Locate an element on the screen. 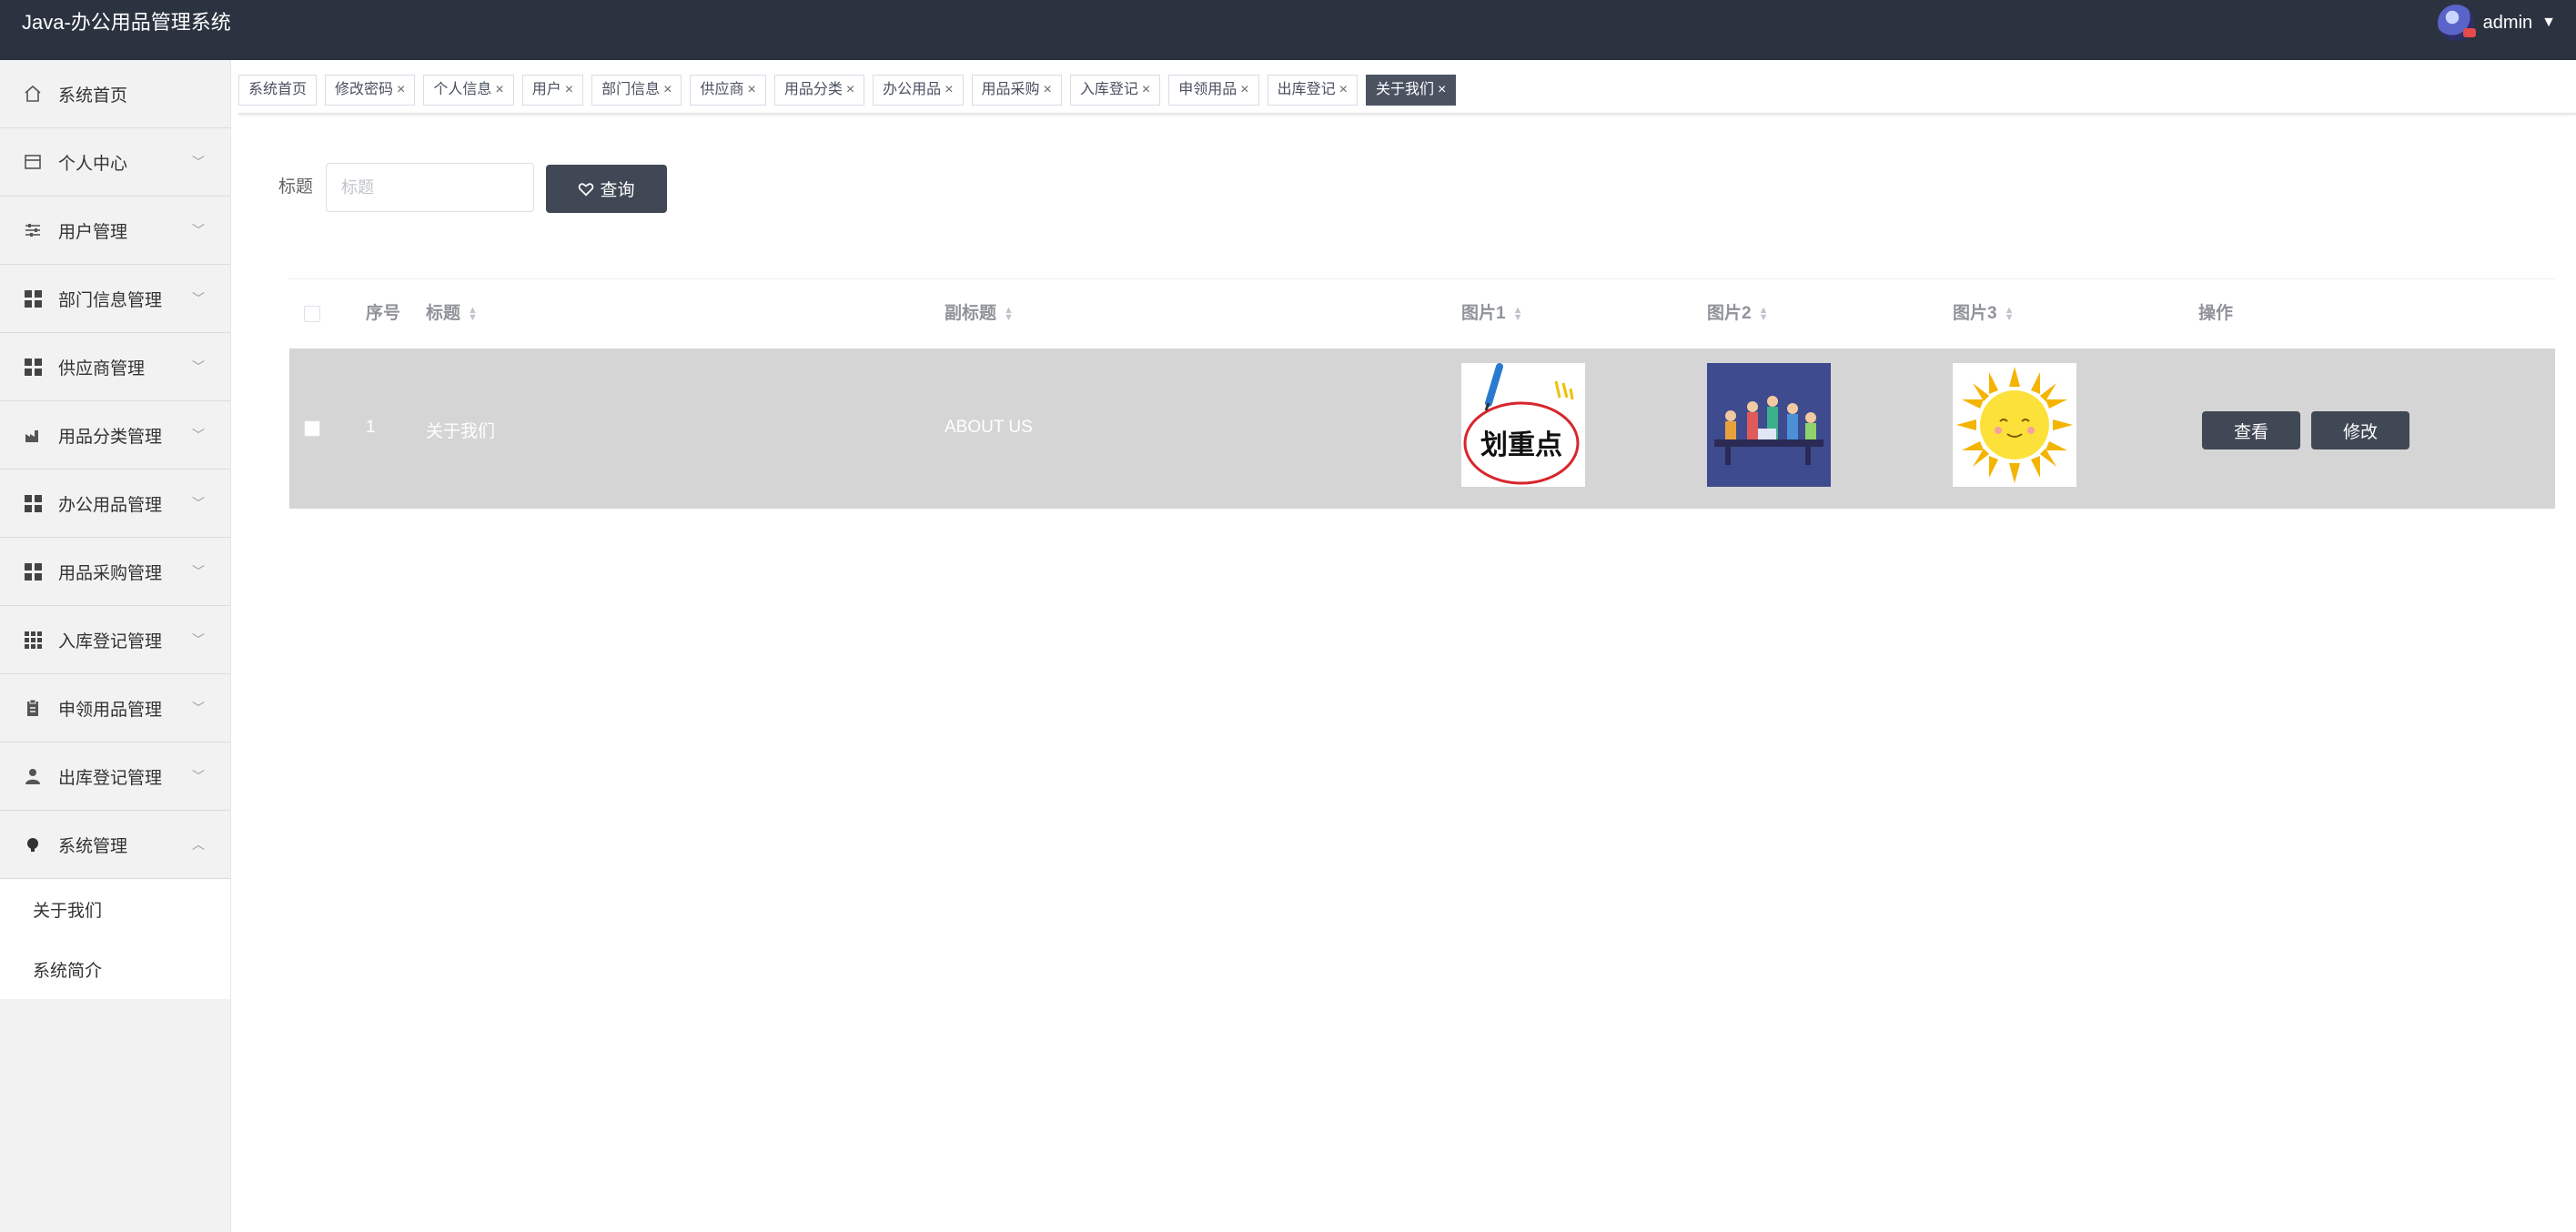  tab-change-password: 修改密码 × is located at coordinates (370, 90).